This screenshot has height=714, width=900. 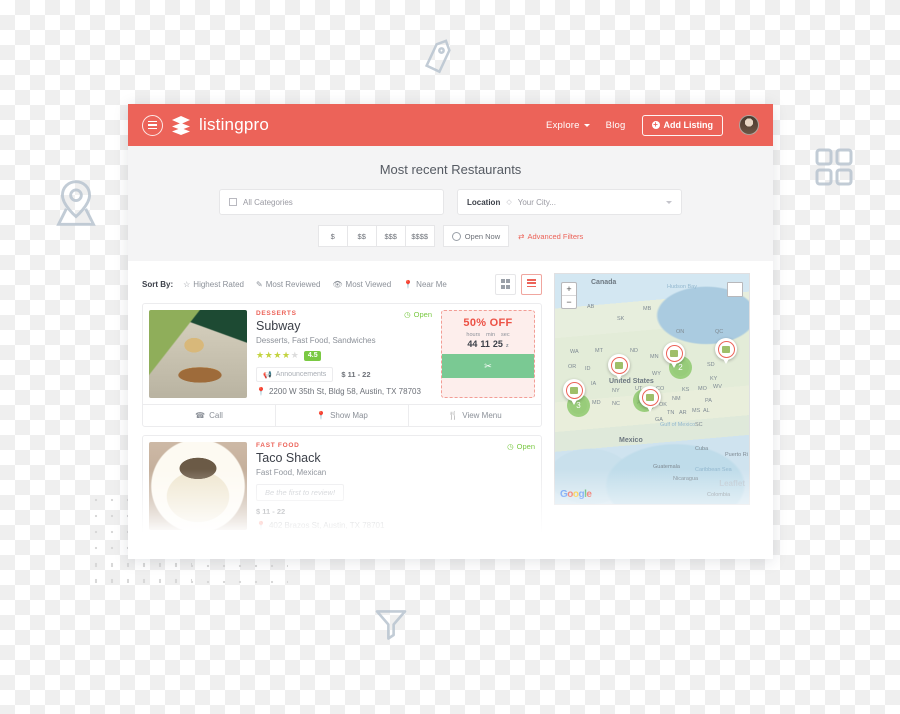 I want to click on listing-address: 📍 402 Brazos St, Austin, TX 78701, so click(x=395, y=525).